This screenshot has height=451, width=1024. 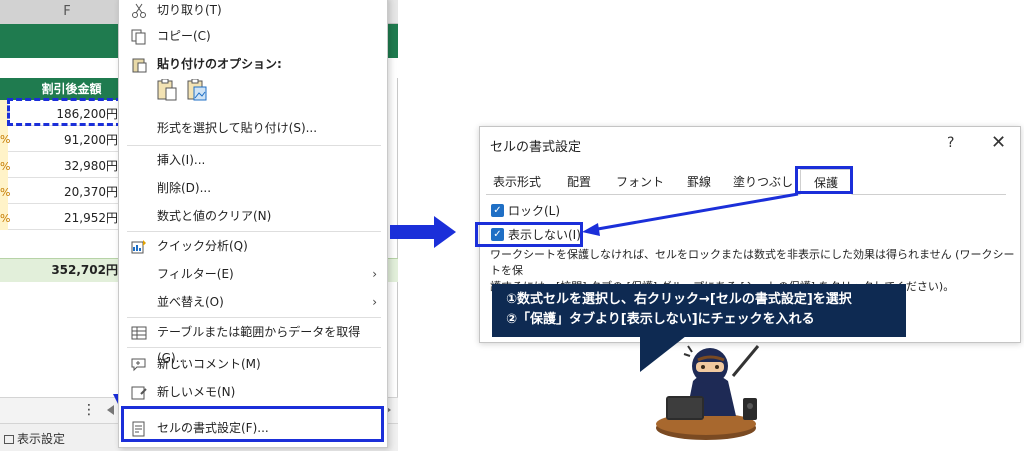 What do you see at coordinates (699, 182) in the screenshot?
I see `tab-border: 罫線` at bounding box center [699, 182].